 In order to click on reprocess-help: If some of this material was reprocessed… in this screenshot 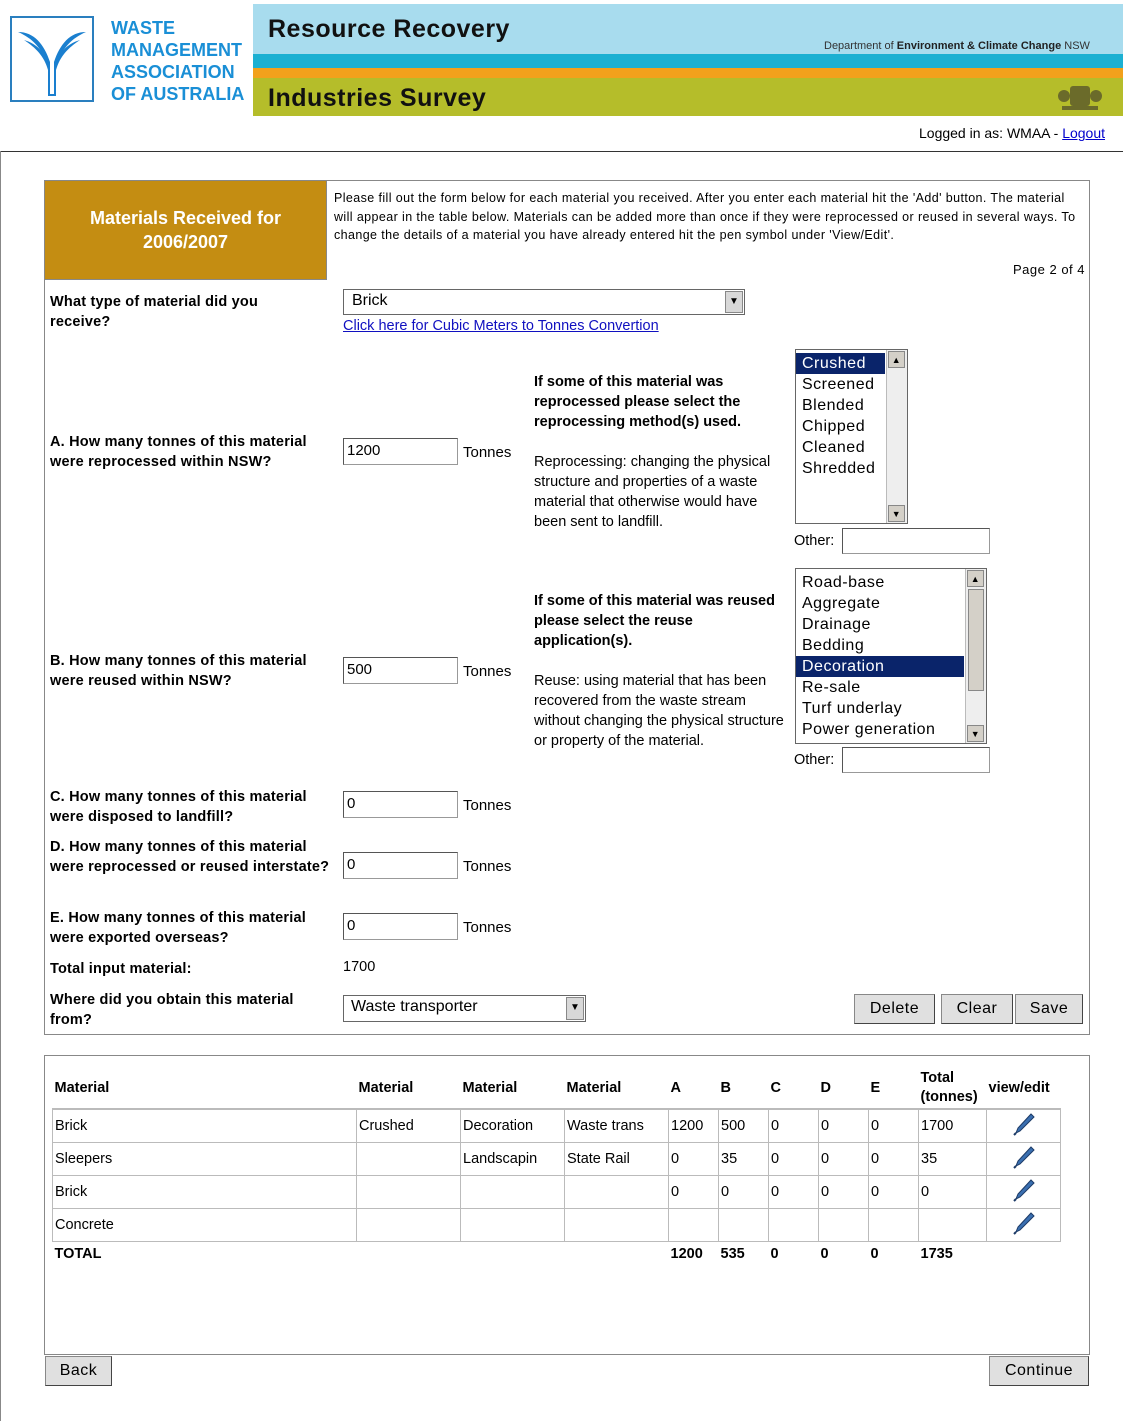, I will do `click(659, 452)`.